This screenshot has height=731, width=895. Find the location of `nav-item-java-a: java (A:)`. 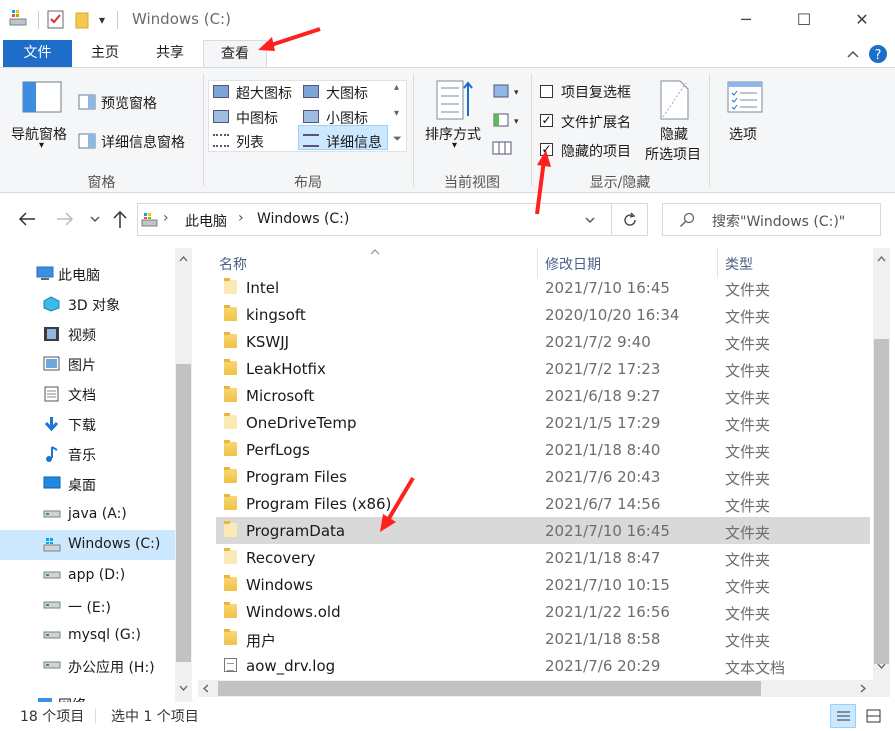

nav-item-java-a: java (A:) is located at coordinates (87, 515).